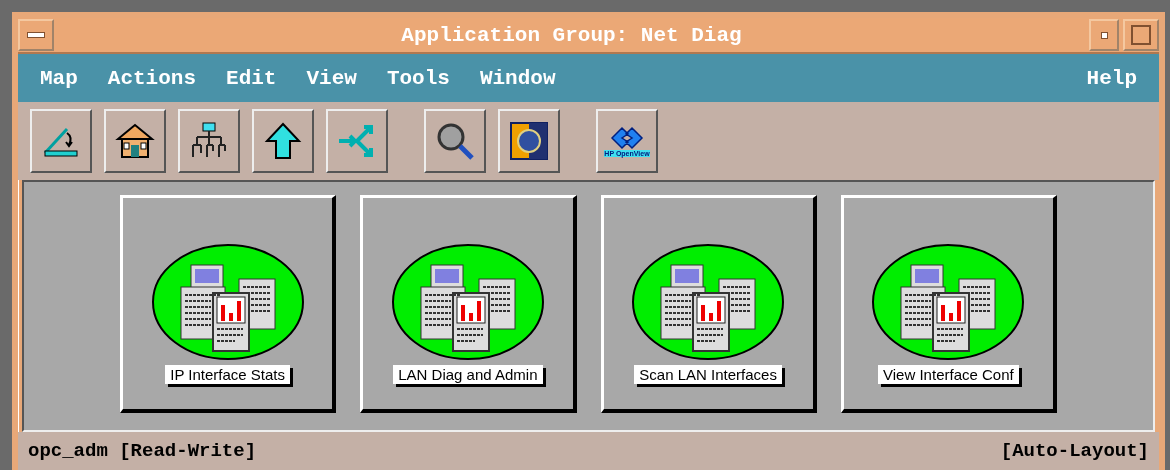 The image size is (1170, 470). Describe the element at coordinates (1074, 451) in the screenshot. I see `layout-status: [Auto-Layout]` at that location.